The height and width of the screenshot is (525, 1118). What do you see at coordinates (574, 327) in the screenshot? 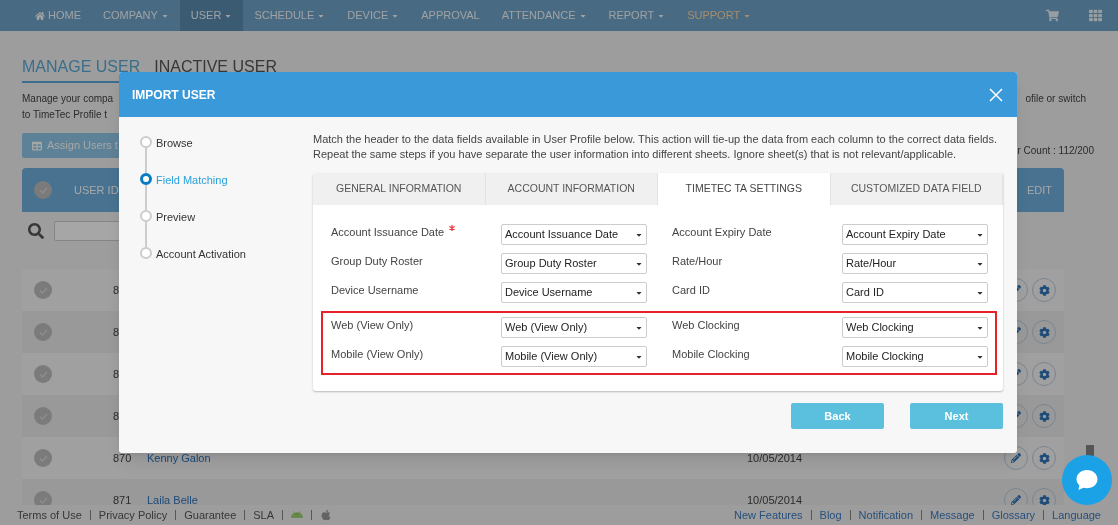
I see `select-dropdown: Web (View Only)` at bounding box center [574, 327].